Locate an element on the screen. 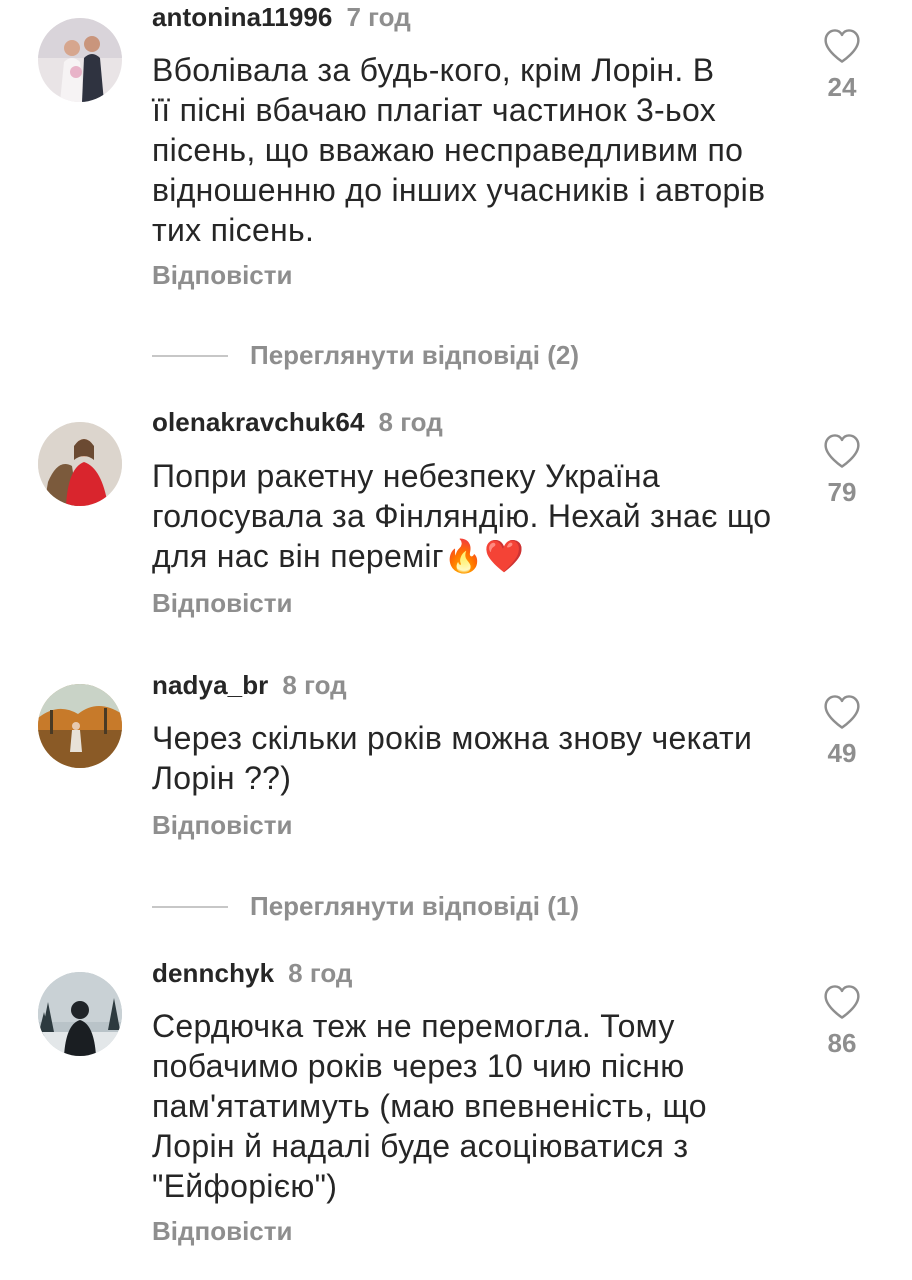  comment-line: Сердючка теж не перемогла. Тому is located at coordinates (413, 1026).